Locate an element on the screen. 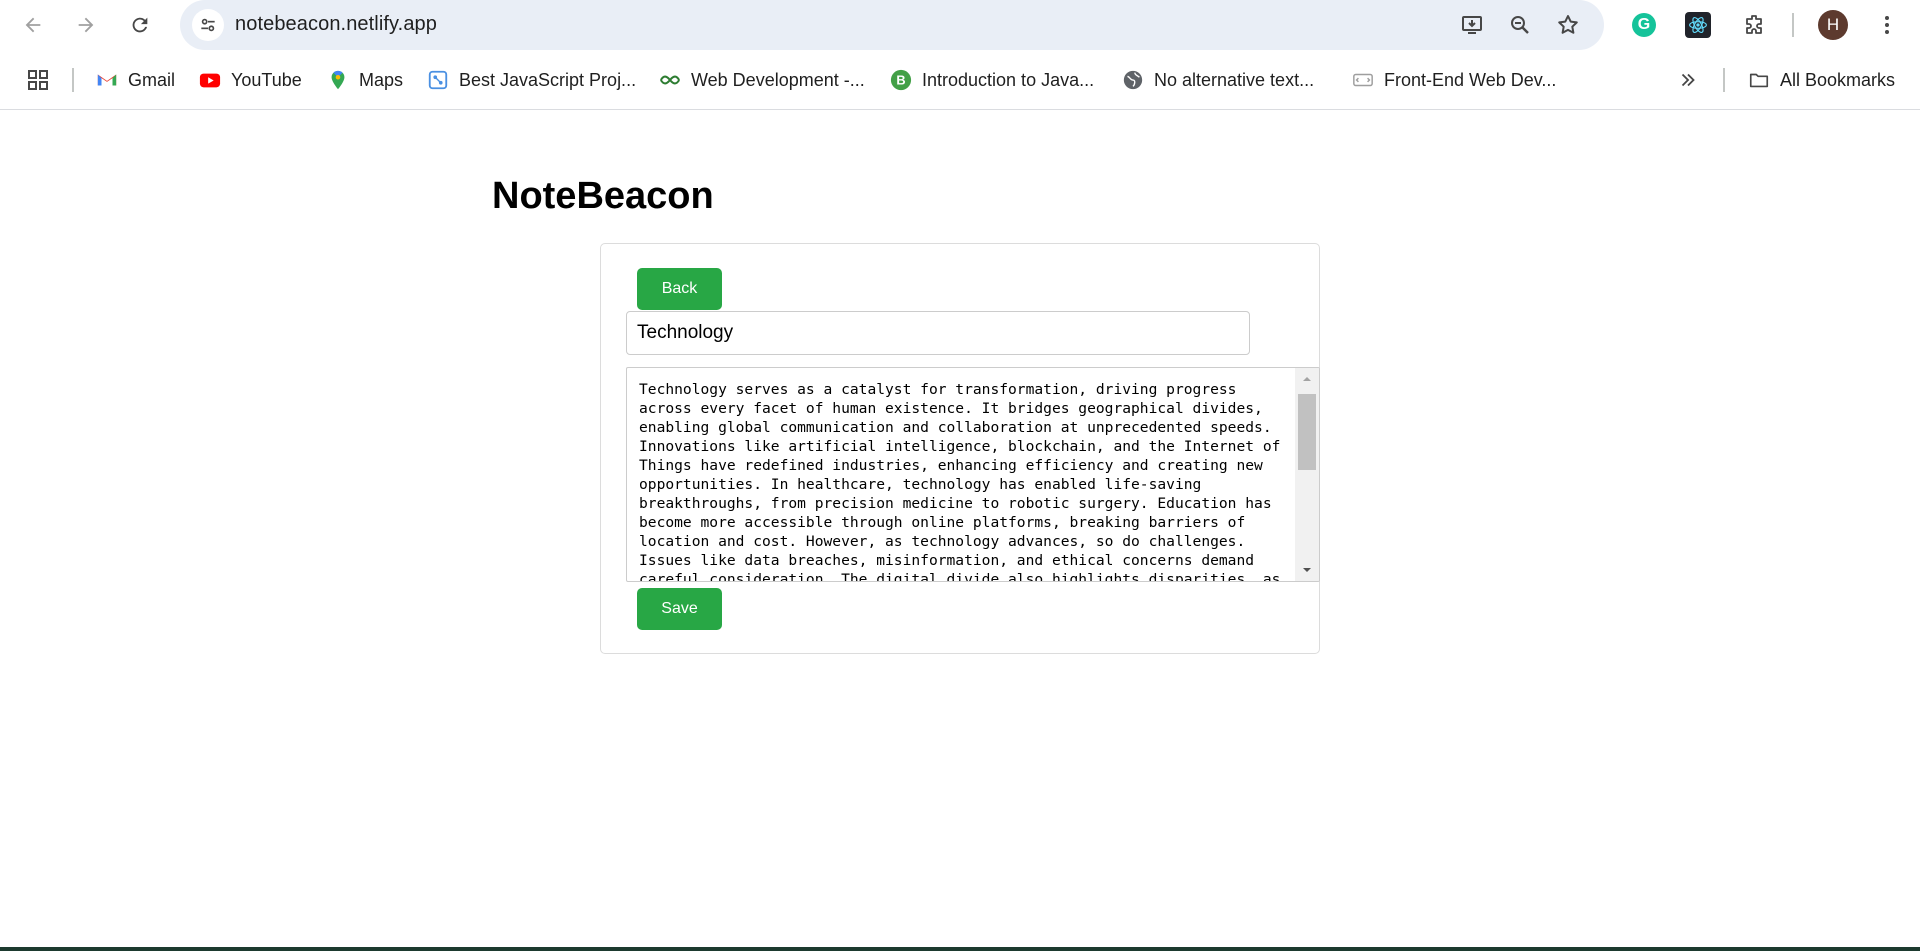 Image resolution: width=1920 pixels, height=951 pixels. all-bookmarks-folder: All Bookmarks is located at coordinates (1821, 80).